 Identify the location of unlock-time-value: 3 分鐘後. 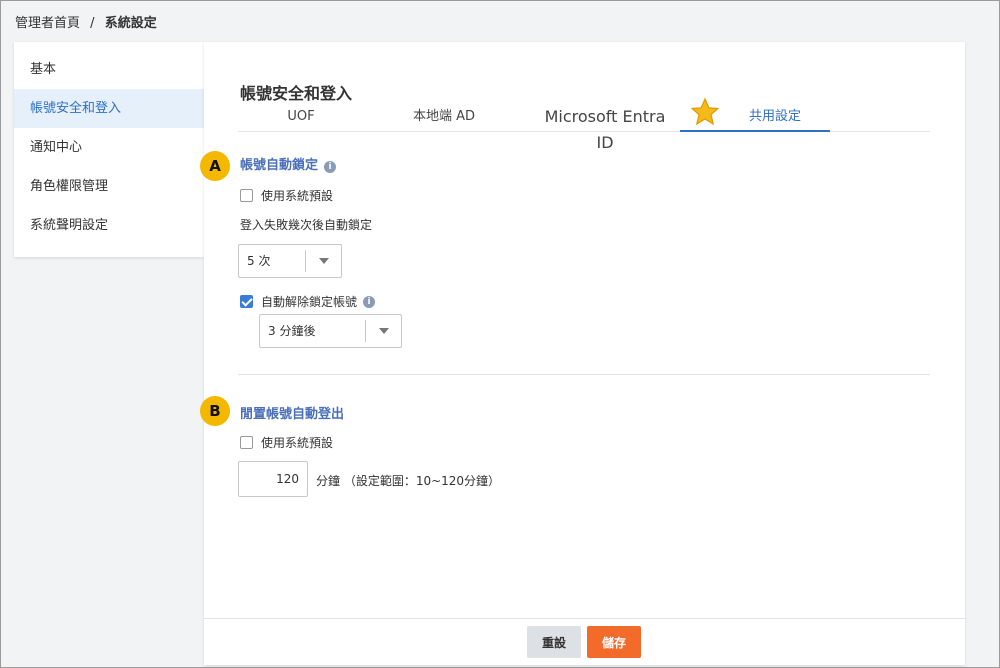
(292, 331).